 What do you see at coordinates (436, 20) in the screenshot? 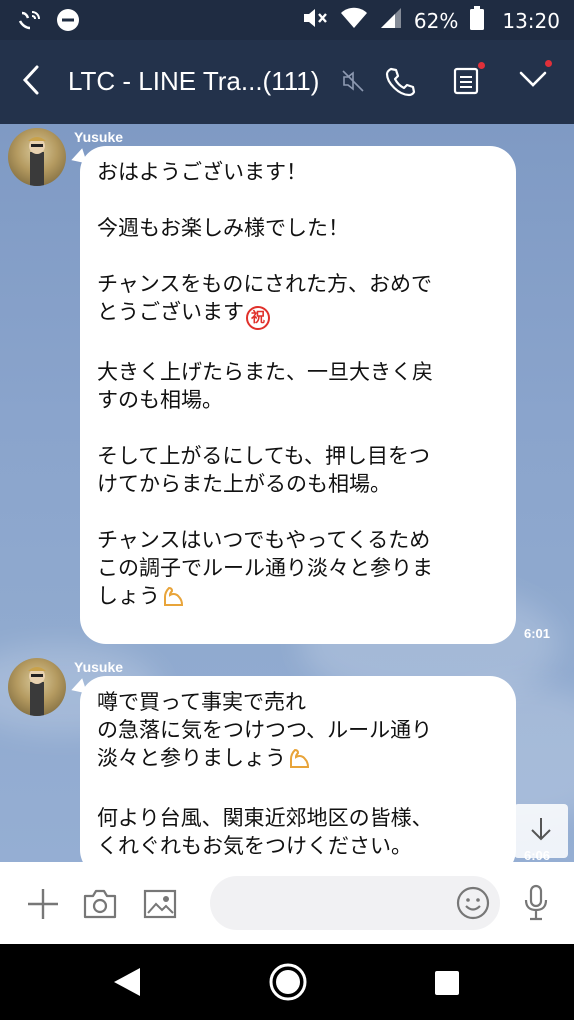
I see `battery-percent: 62%` at bounding box center [436, 20].